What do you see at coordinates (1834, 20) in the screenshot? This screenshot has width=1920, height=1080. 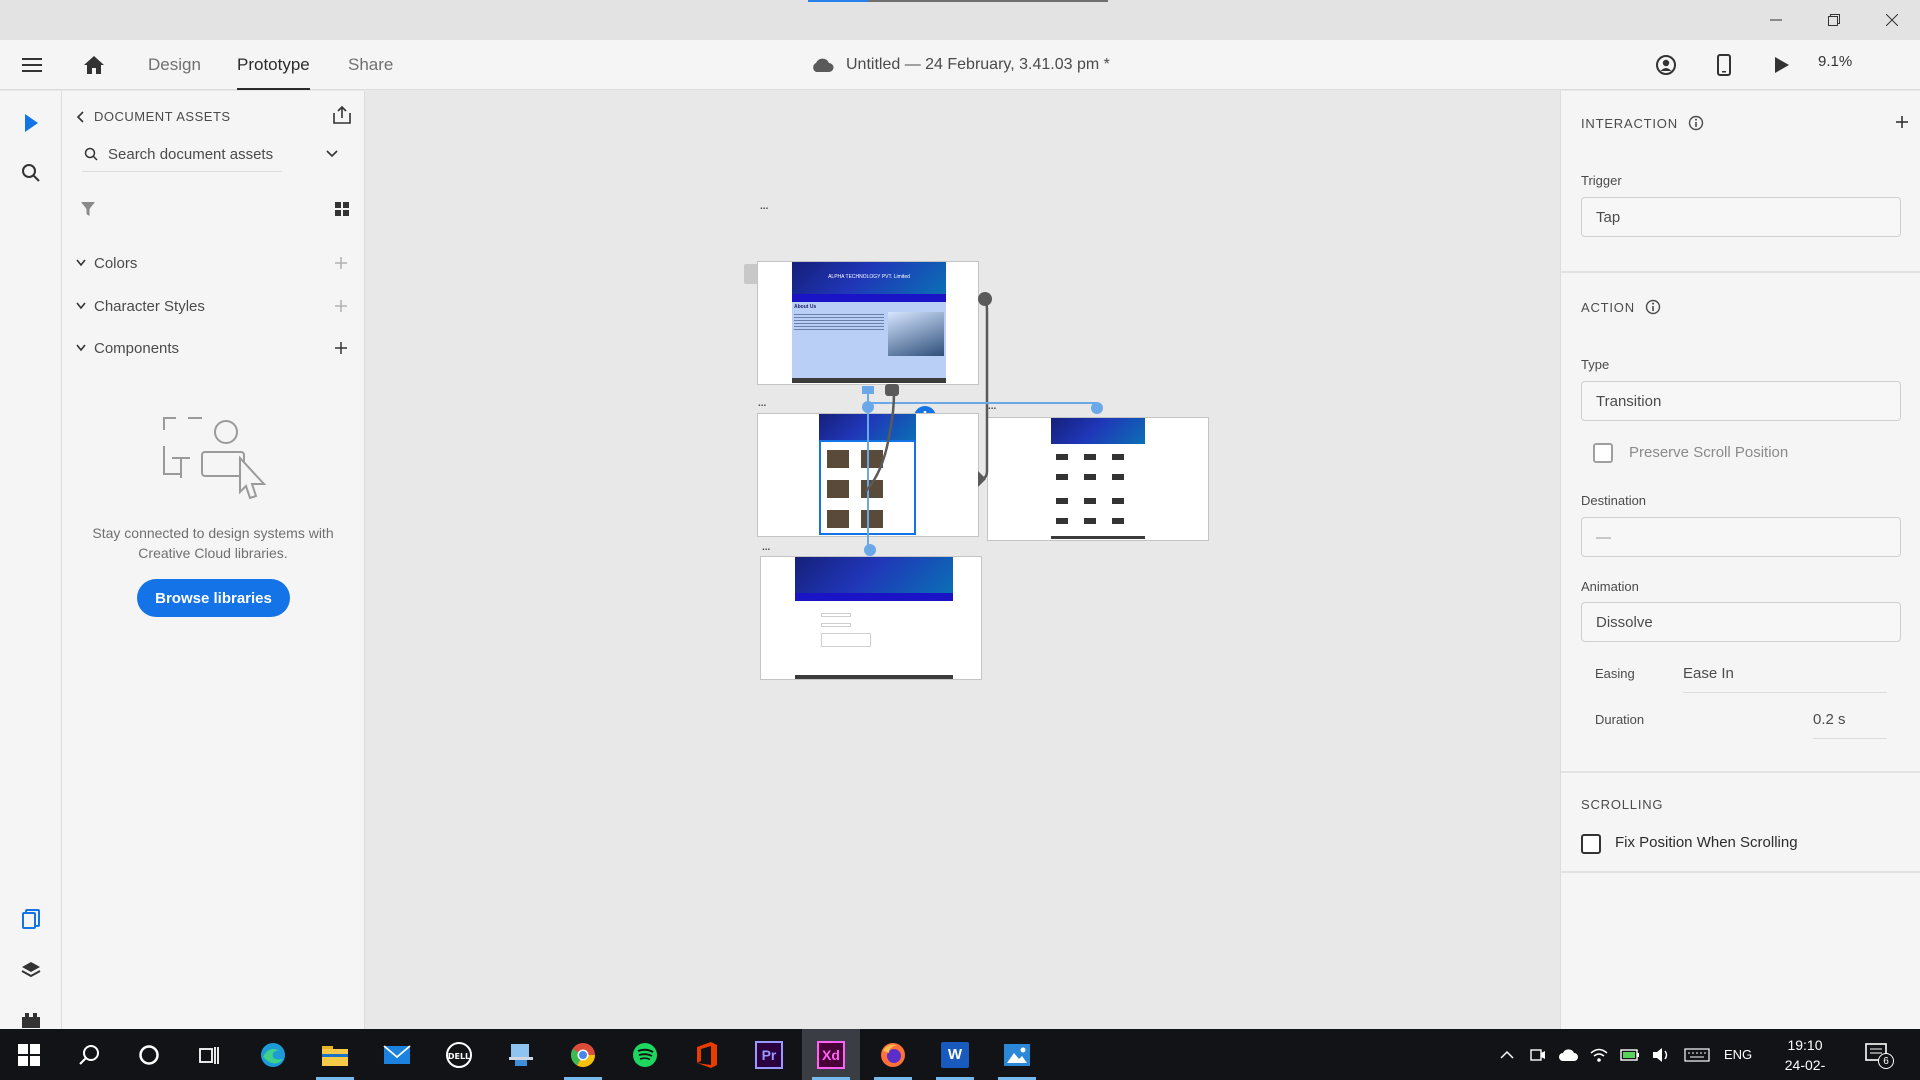 I see `restore-button` at bounding box center [1834, 20].